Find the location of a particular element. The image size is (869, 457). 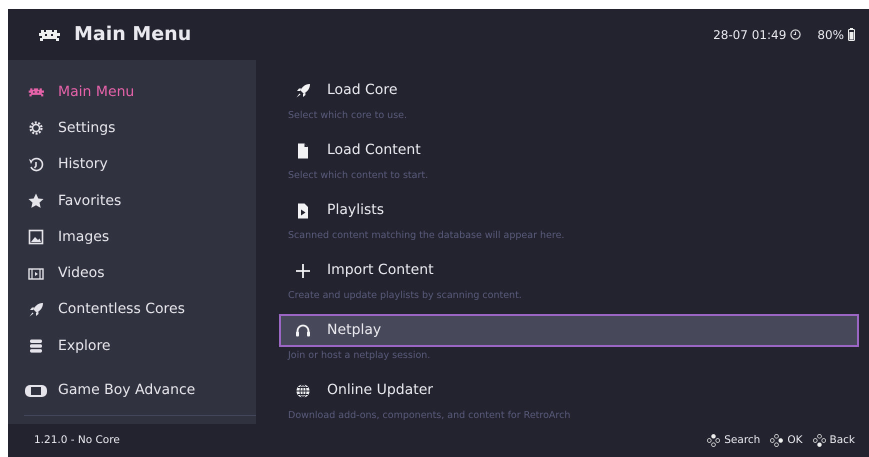

sidebar-item: Images is located at coordinates (142, 237).